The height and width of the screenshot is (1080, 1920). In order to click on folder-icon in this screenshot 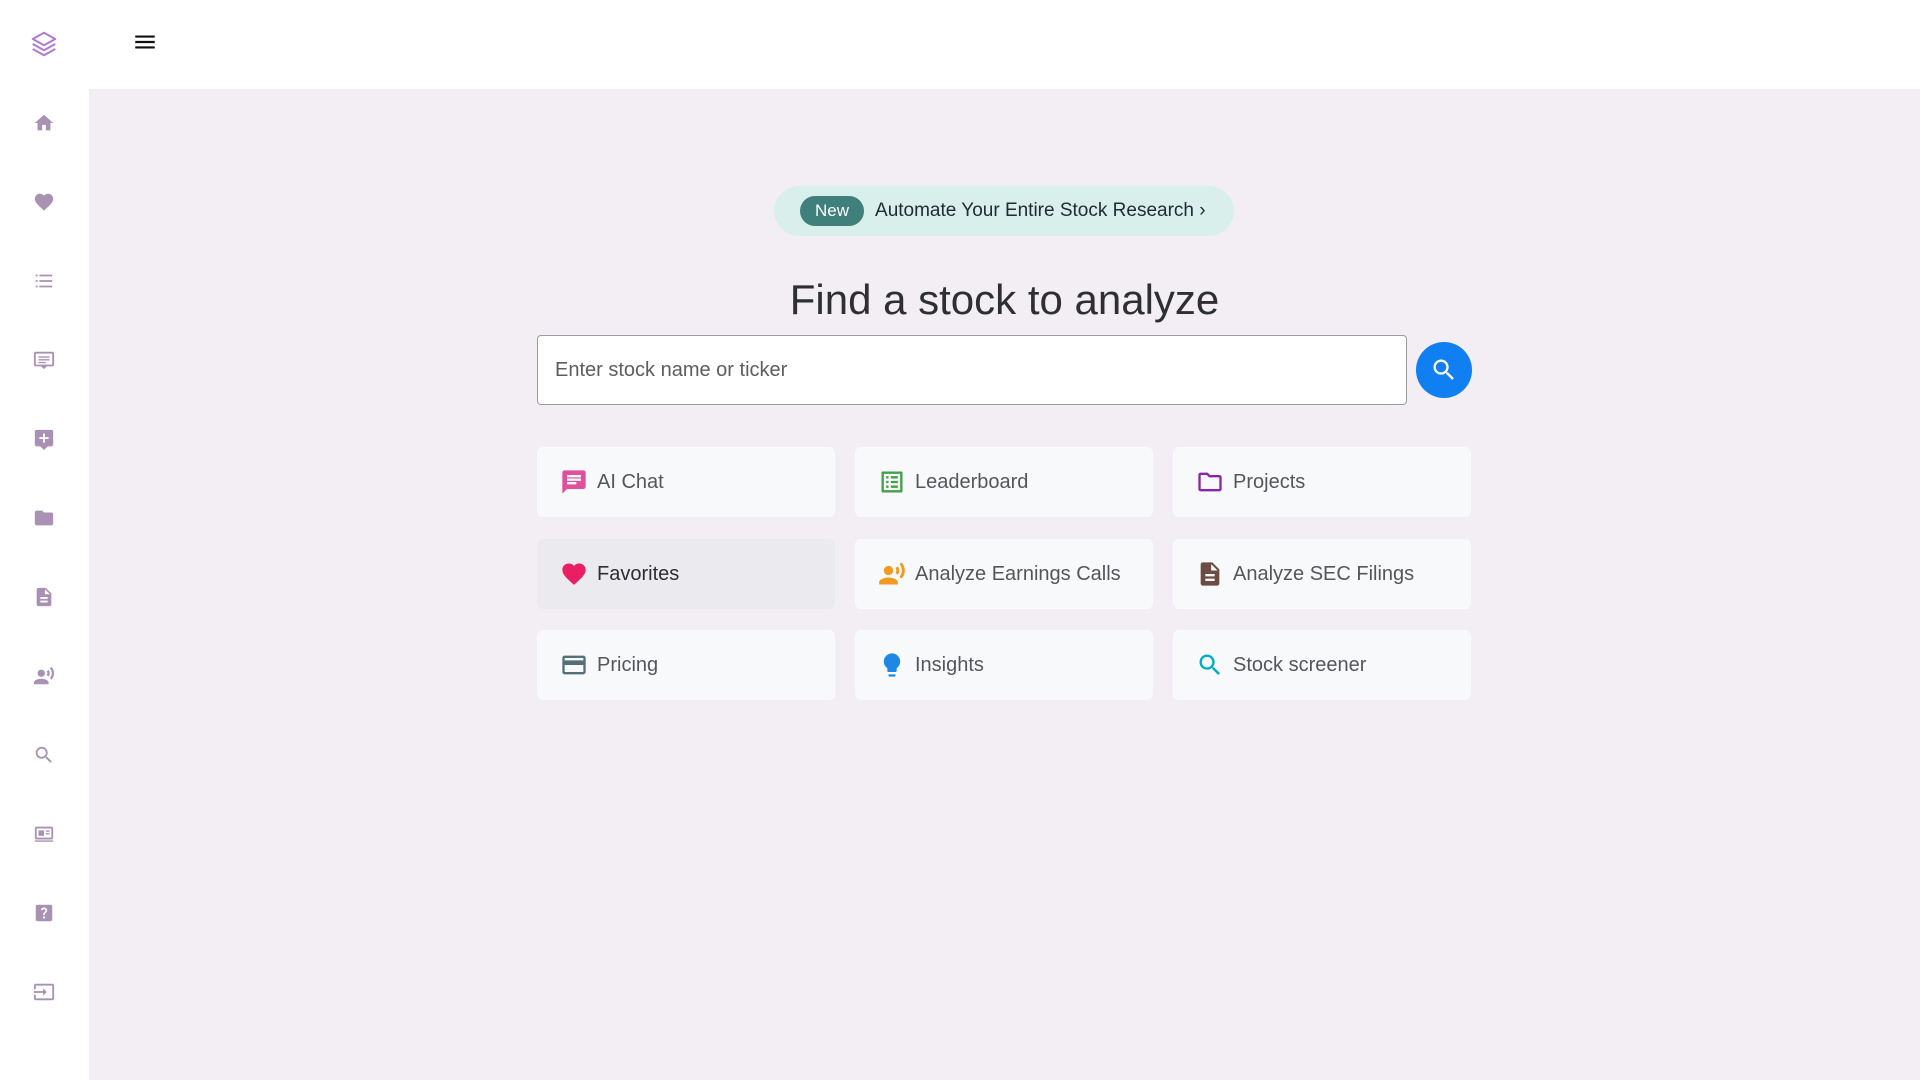, I will do `click(44, 518)`.